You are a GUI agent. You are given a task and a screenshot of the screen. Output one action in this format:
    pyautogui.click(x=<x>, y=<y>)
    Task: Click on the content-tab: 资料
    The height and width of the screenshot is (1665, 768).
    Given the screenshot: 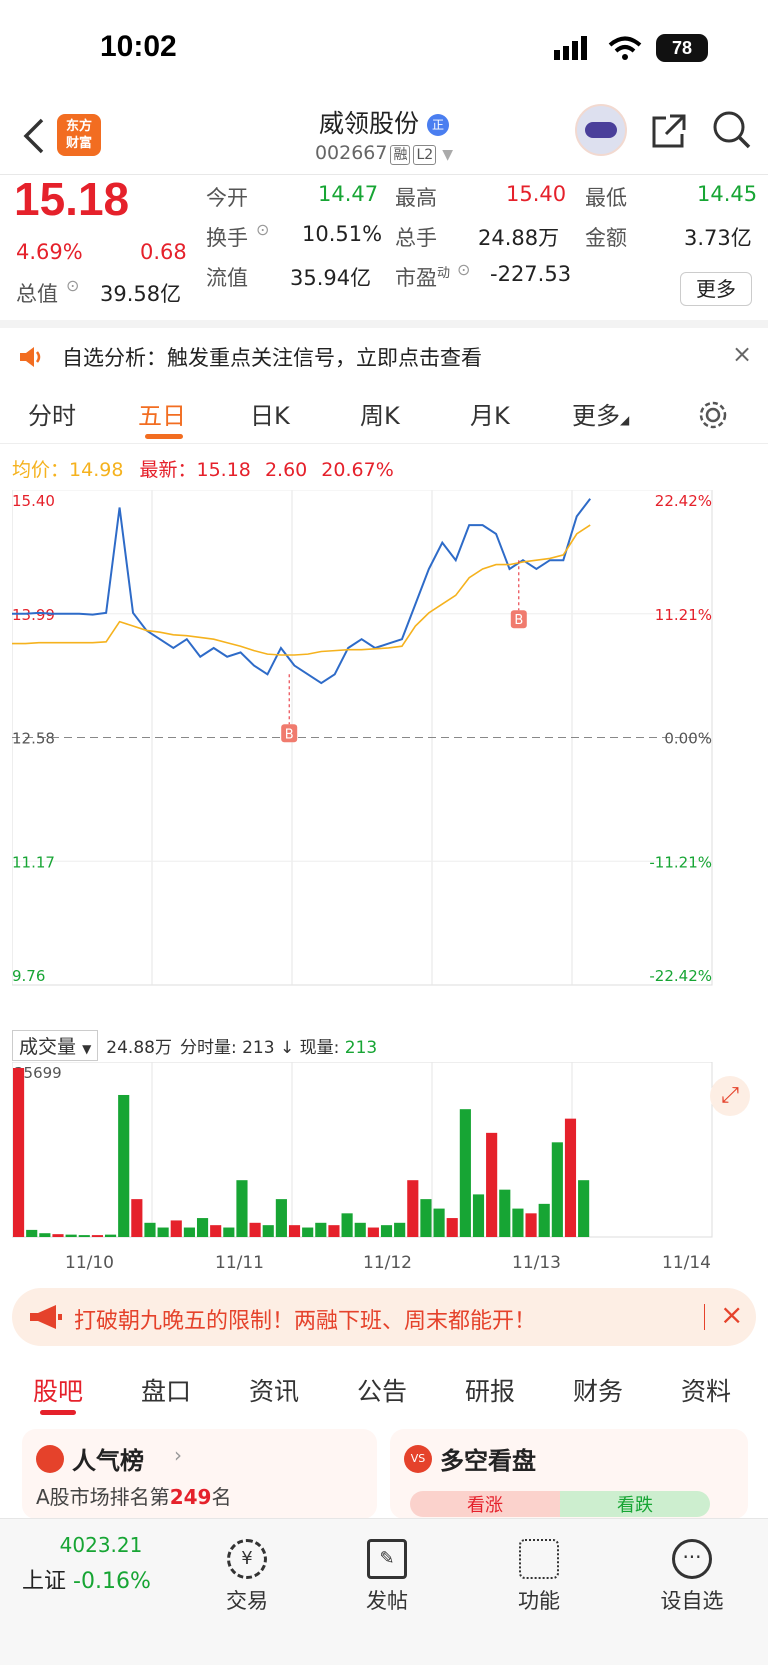 What is the action you would take?
    pyautogui.click(x=706, y=1390)
    